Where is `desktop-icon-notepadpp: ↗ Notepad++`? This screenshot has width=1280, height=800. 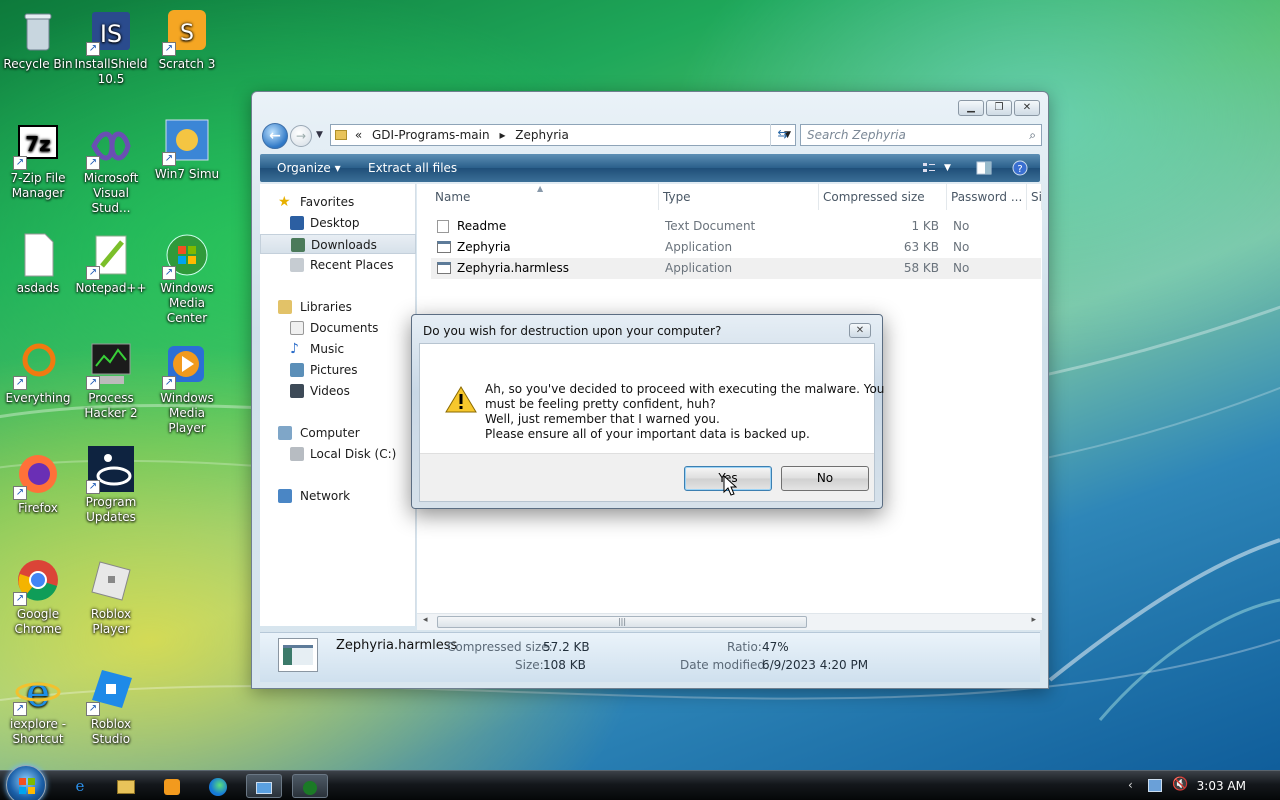
desktop-icon-notepadpp: ↗ Notepad++ is located at coordinates (111, 264).